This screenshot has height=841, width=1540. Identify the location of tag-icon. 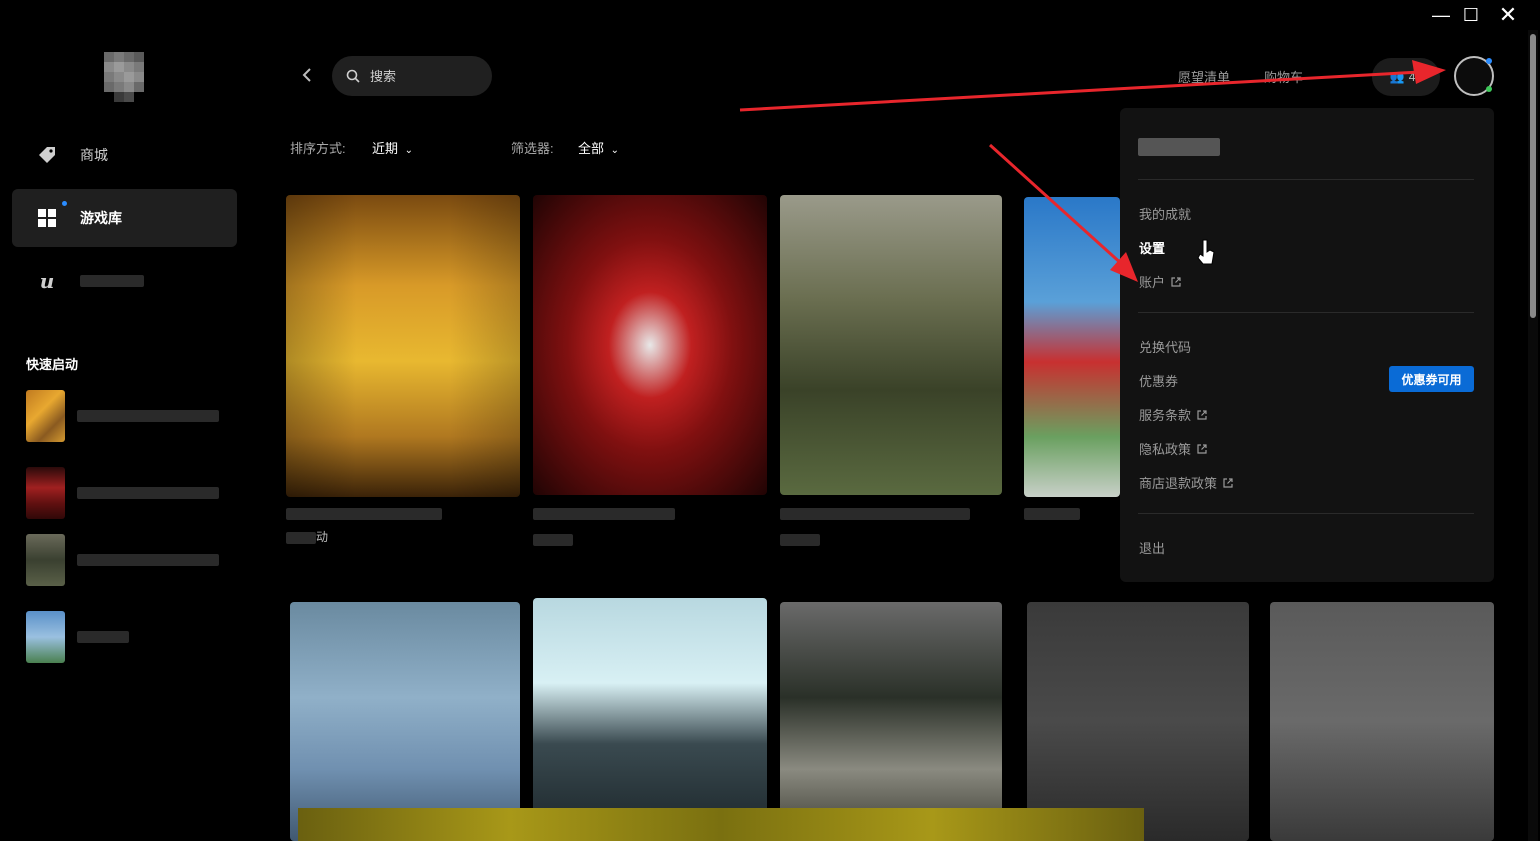
(47, 155).